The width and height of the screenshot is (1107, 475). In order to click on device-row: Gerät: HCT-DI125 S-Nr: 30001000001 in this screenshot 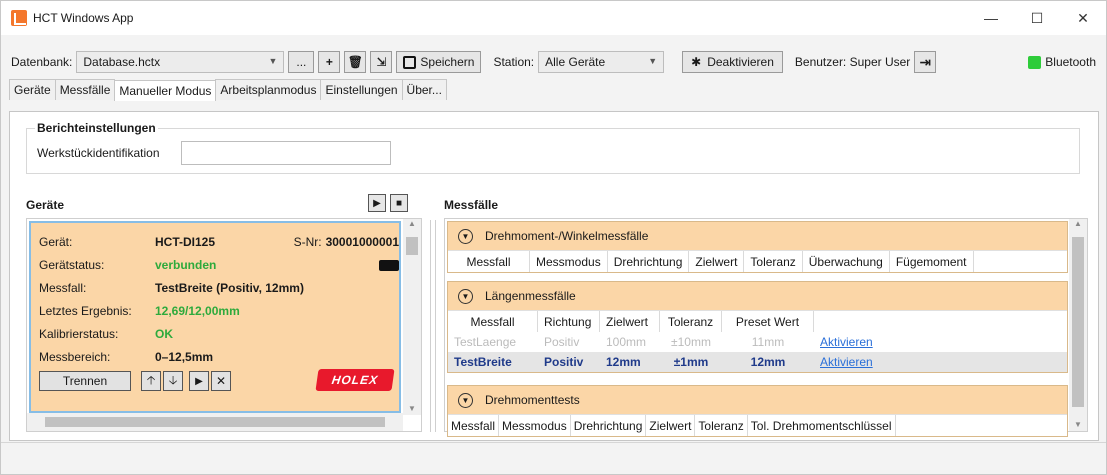, I will do `click(219, 243)`.